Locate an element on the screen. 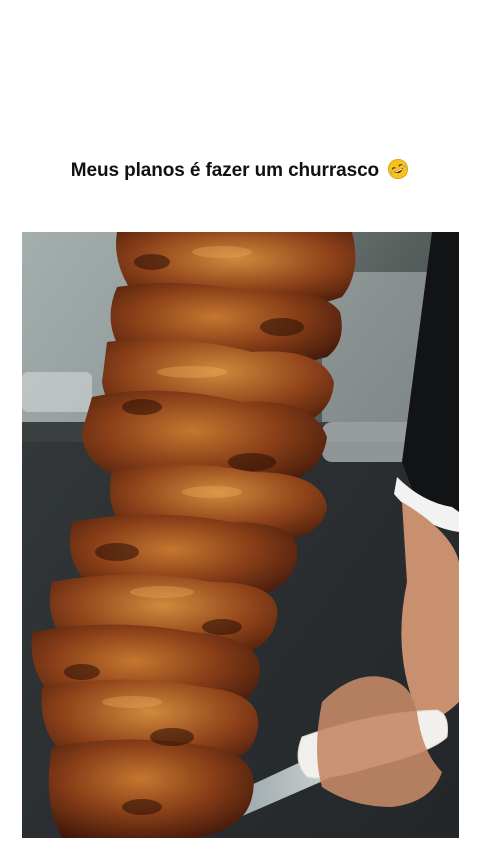  post-caption: Meus planos é fazer um churrasco is located at coordinates (240, 170).